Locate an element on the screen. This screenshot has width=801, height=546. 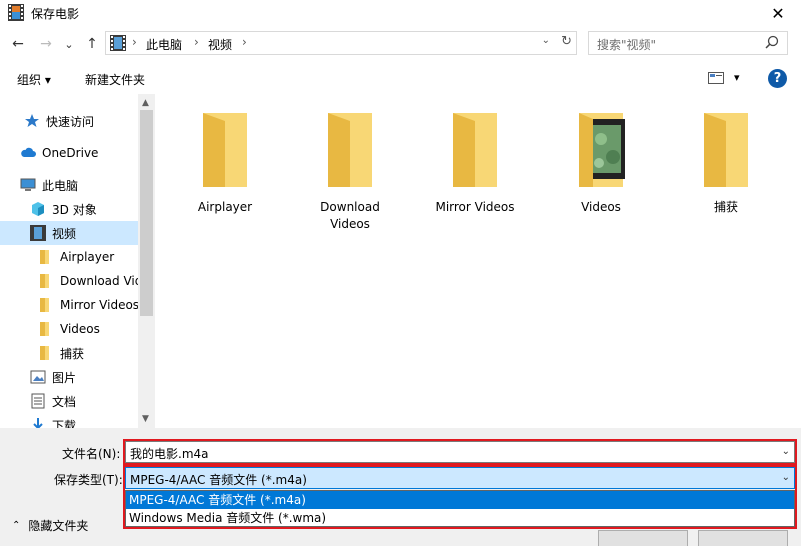
folder-tile-mirror-videos: Mirror Videos is located at coordinates (475, 162).